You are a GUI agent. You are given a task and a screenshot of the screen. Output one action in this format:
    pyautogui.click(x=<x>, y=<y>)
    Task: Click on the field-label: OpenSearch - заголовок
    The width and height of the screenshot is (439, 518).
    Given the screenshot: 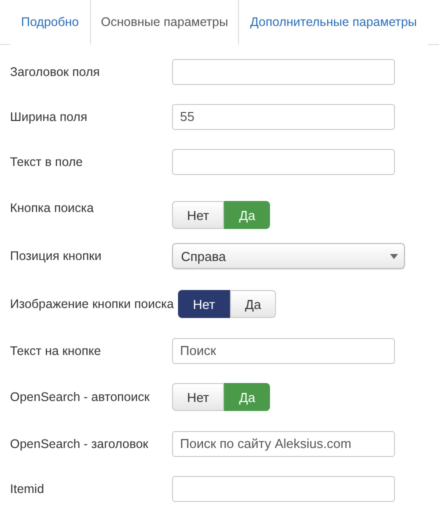 What is the action you would take?
    pyautogui.click(x=80, y=443)
    